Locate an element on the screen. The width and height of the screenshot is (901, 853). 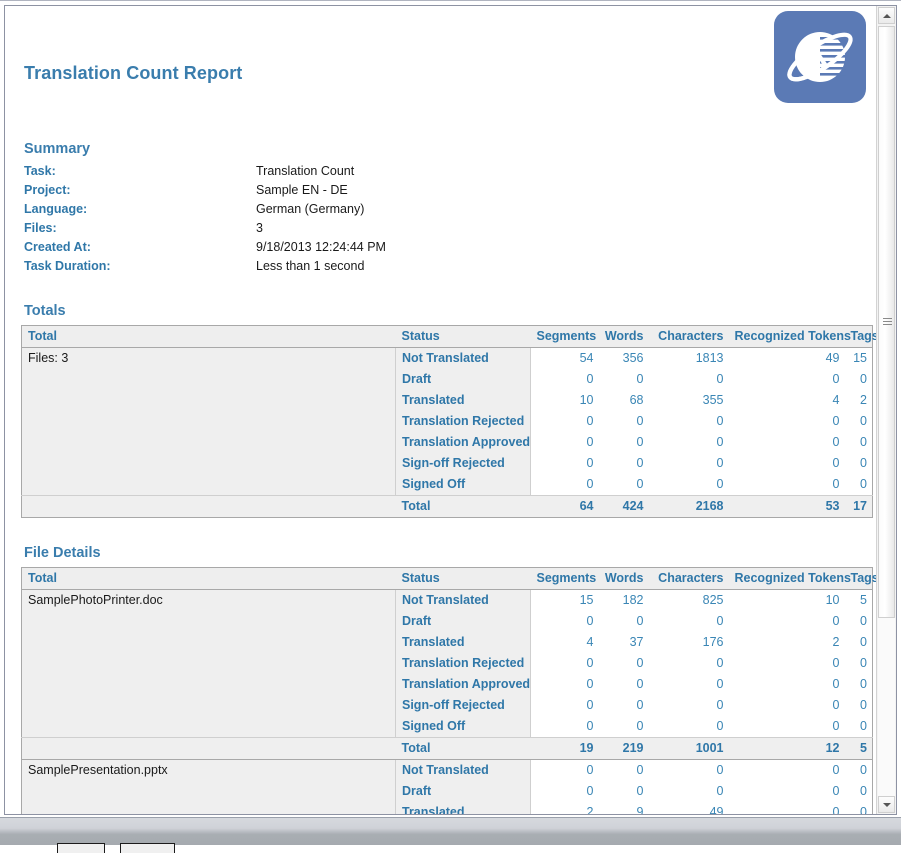
status-cell: Translation Approved is located at coordinates (463, 684).